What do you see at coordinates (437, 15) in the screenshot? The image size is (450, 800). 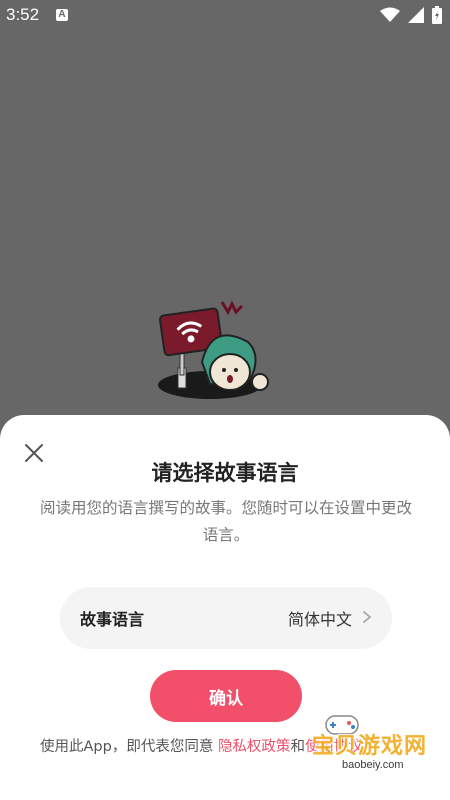 I see `battery-icon` at bounding box center [437, 15].